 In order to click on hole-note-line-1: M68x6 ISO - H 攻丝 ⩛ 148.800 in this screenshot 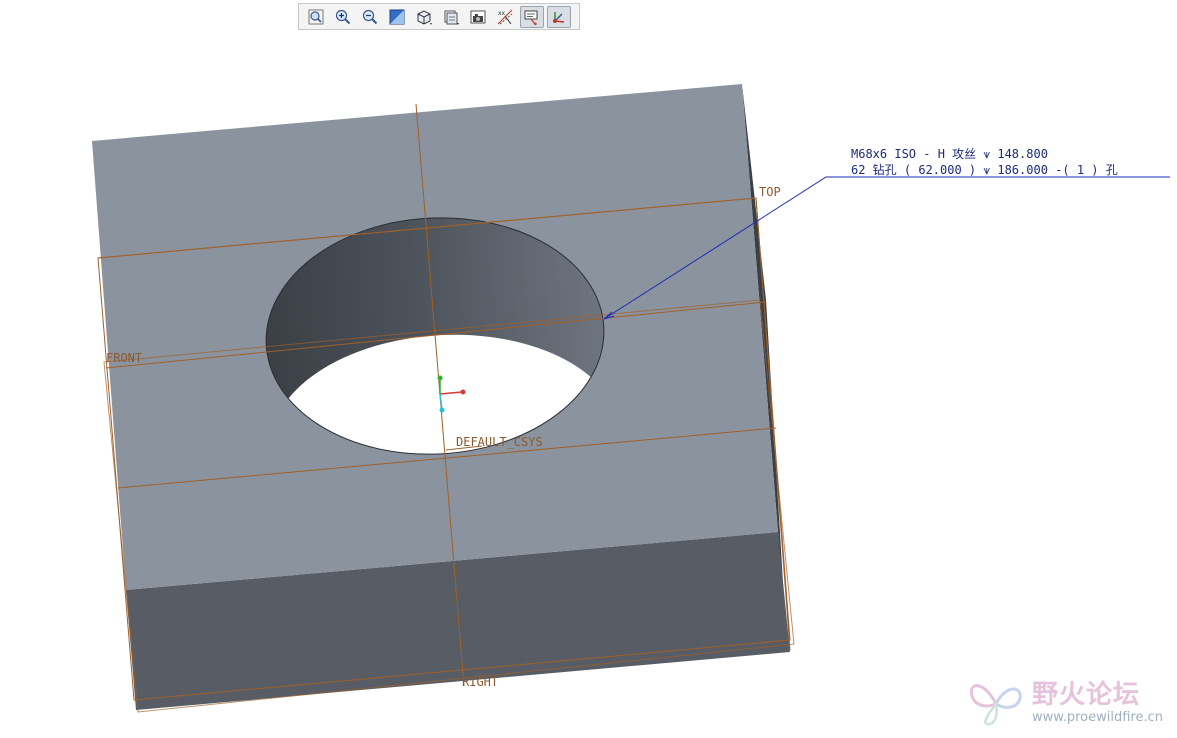, I will do `click(949, 154)`.